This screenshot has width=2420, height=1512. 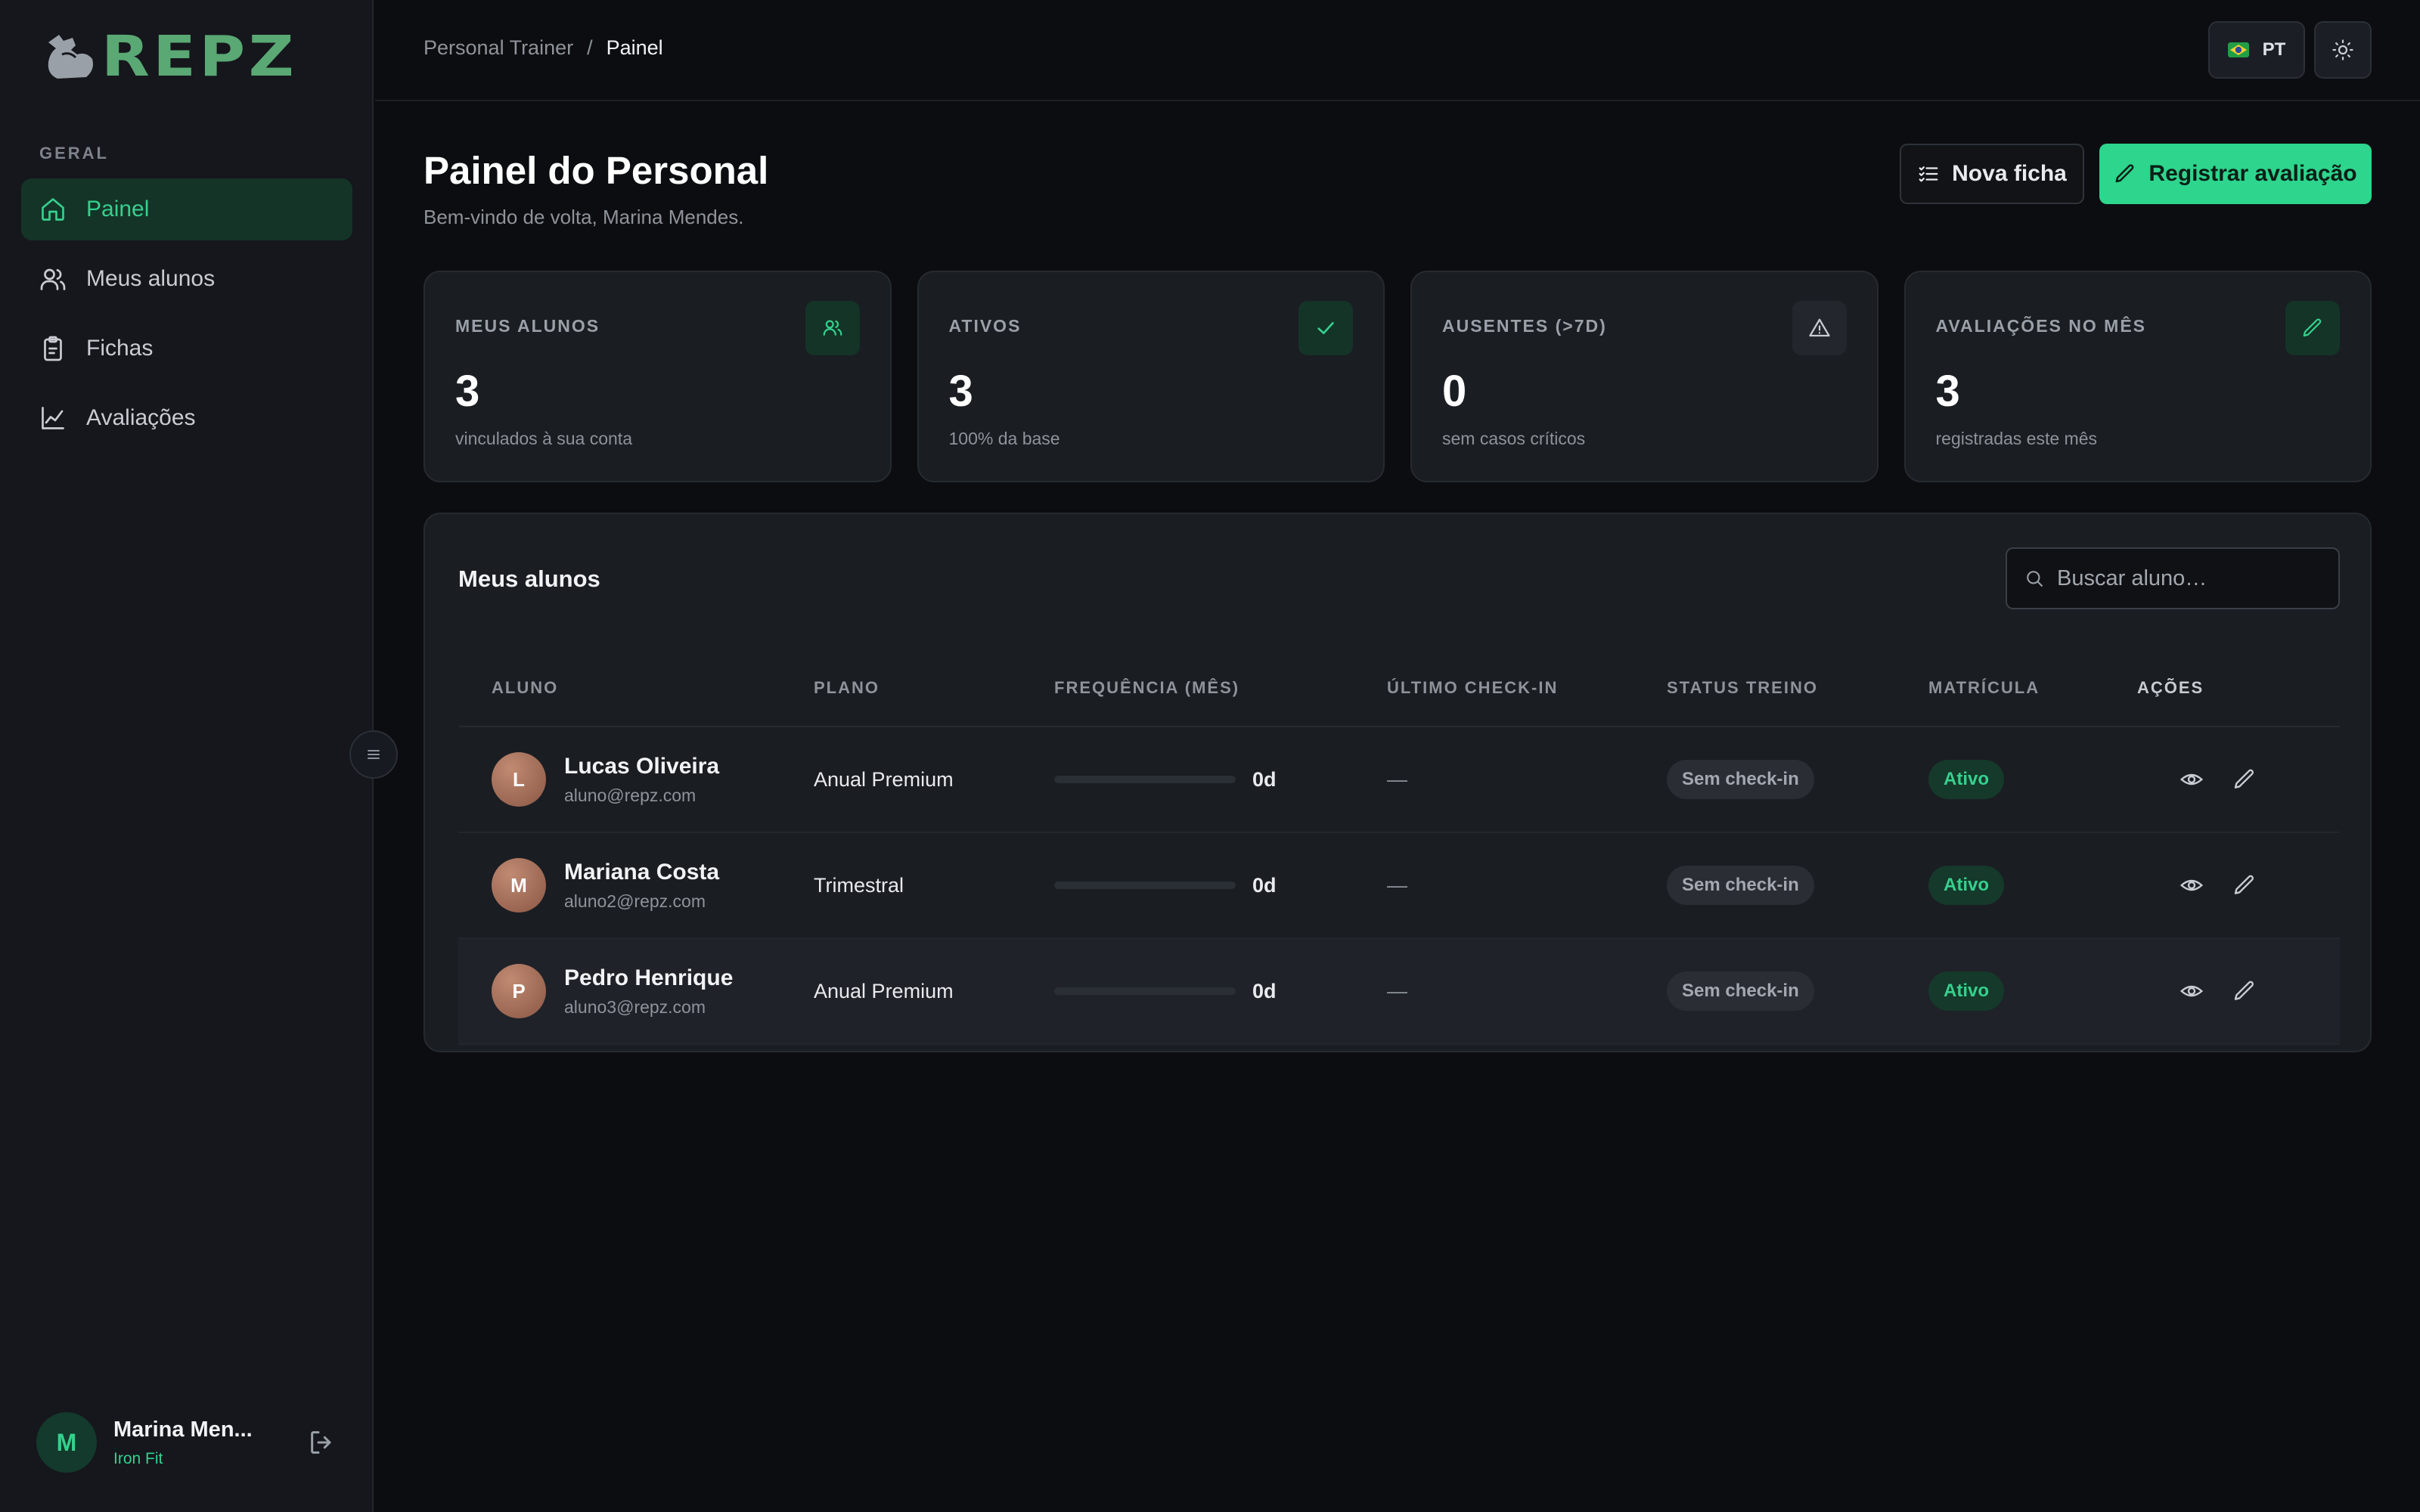 I want to click on sidebar-item-meus-alunos: Meus alunos, so click(x=186, y=279).